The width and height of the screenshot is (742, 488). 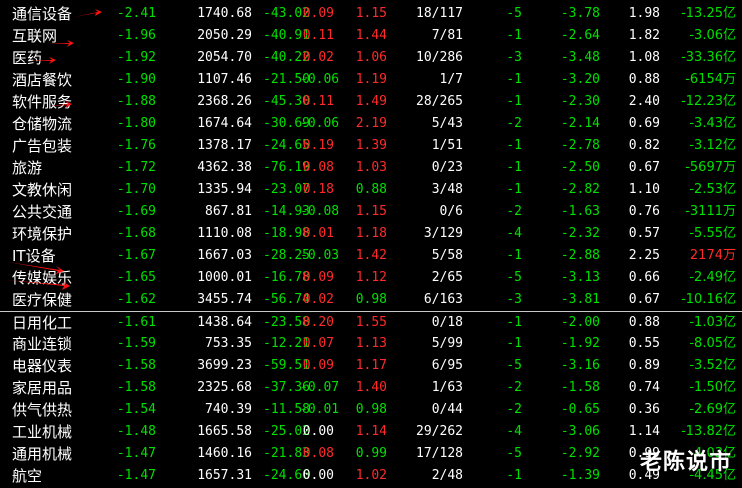 What do you see at coordinates (318, 453) in the screenshot?
I see `rise-speed: 0.08` at bounding box center [318, 453].